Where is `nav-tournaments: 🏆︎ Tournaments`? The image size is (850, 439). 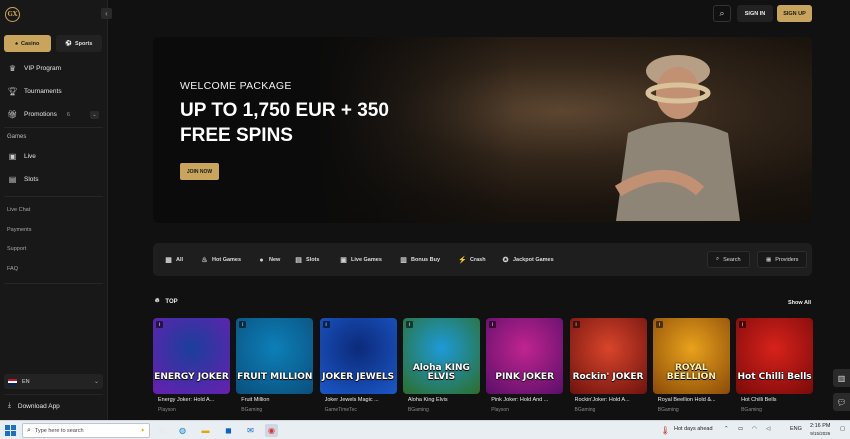
nav-tournaments: 🏆︎ Tournaments is located at coordinates (34, 91).